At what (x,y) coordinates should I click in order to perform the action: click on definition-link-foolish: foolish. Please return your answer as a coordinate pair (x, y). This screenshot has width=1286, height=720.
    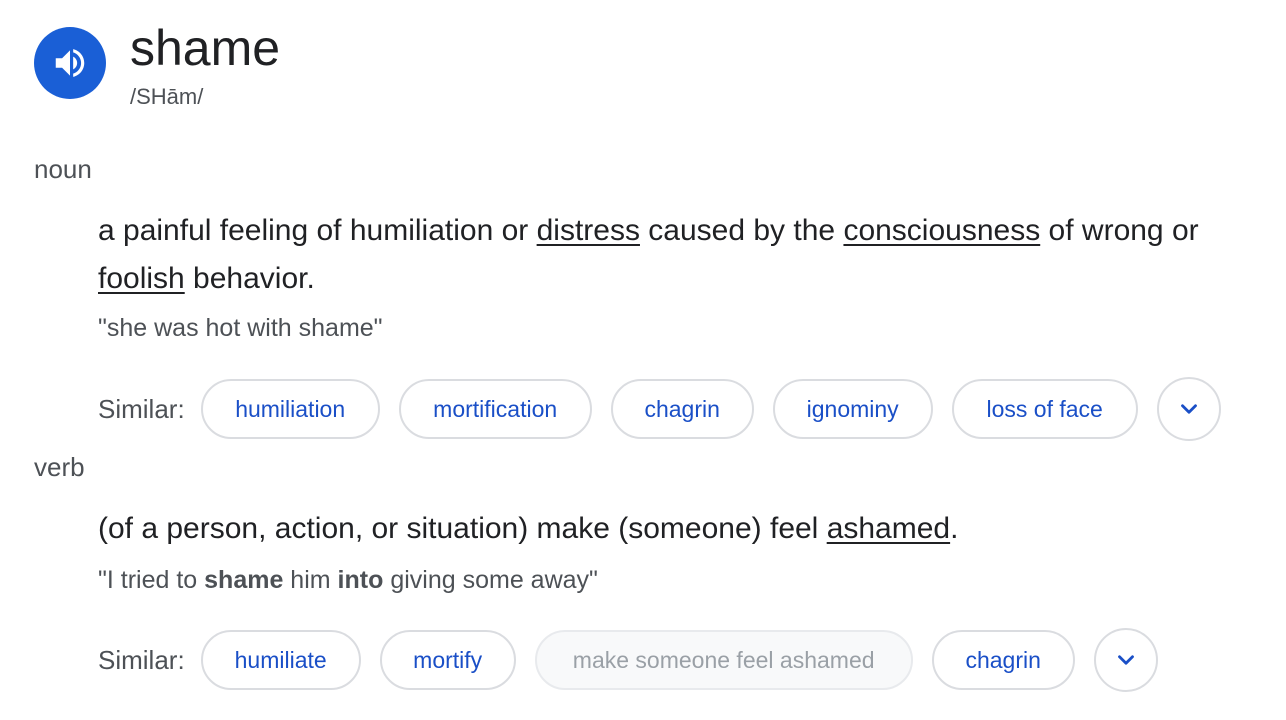
    Looking at the image, I should click on (141, 278).